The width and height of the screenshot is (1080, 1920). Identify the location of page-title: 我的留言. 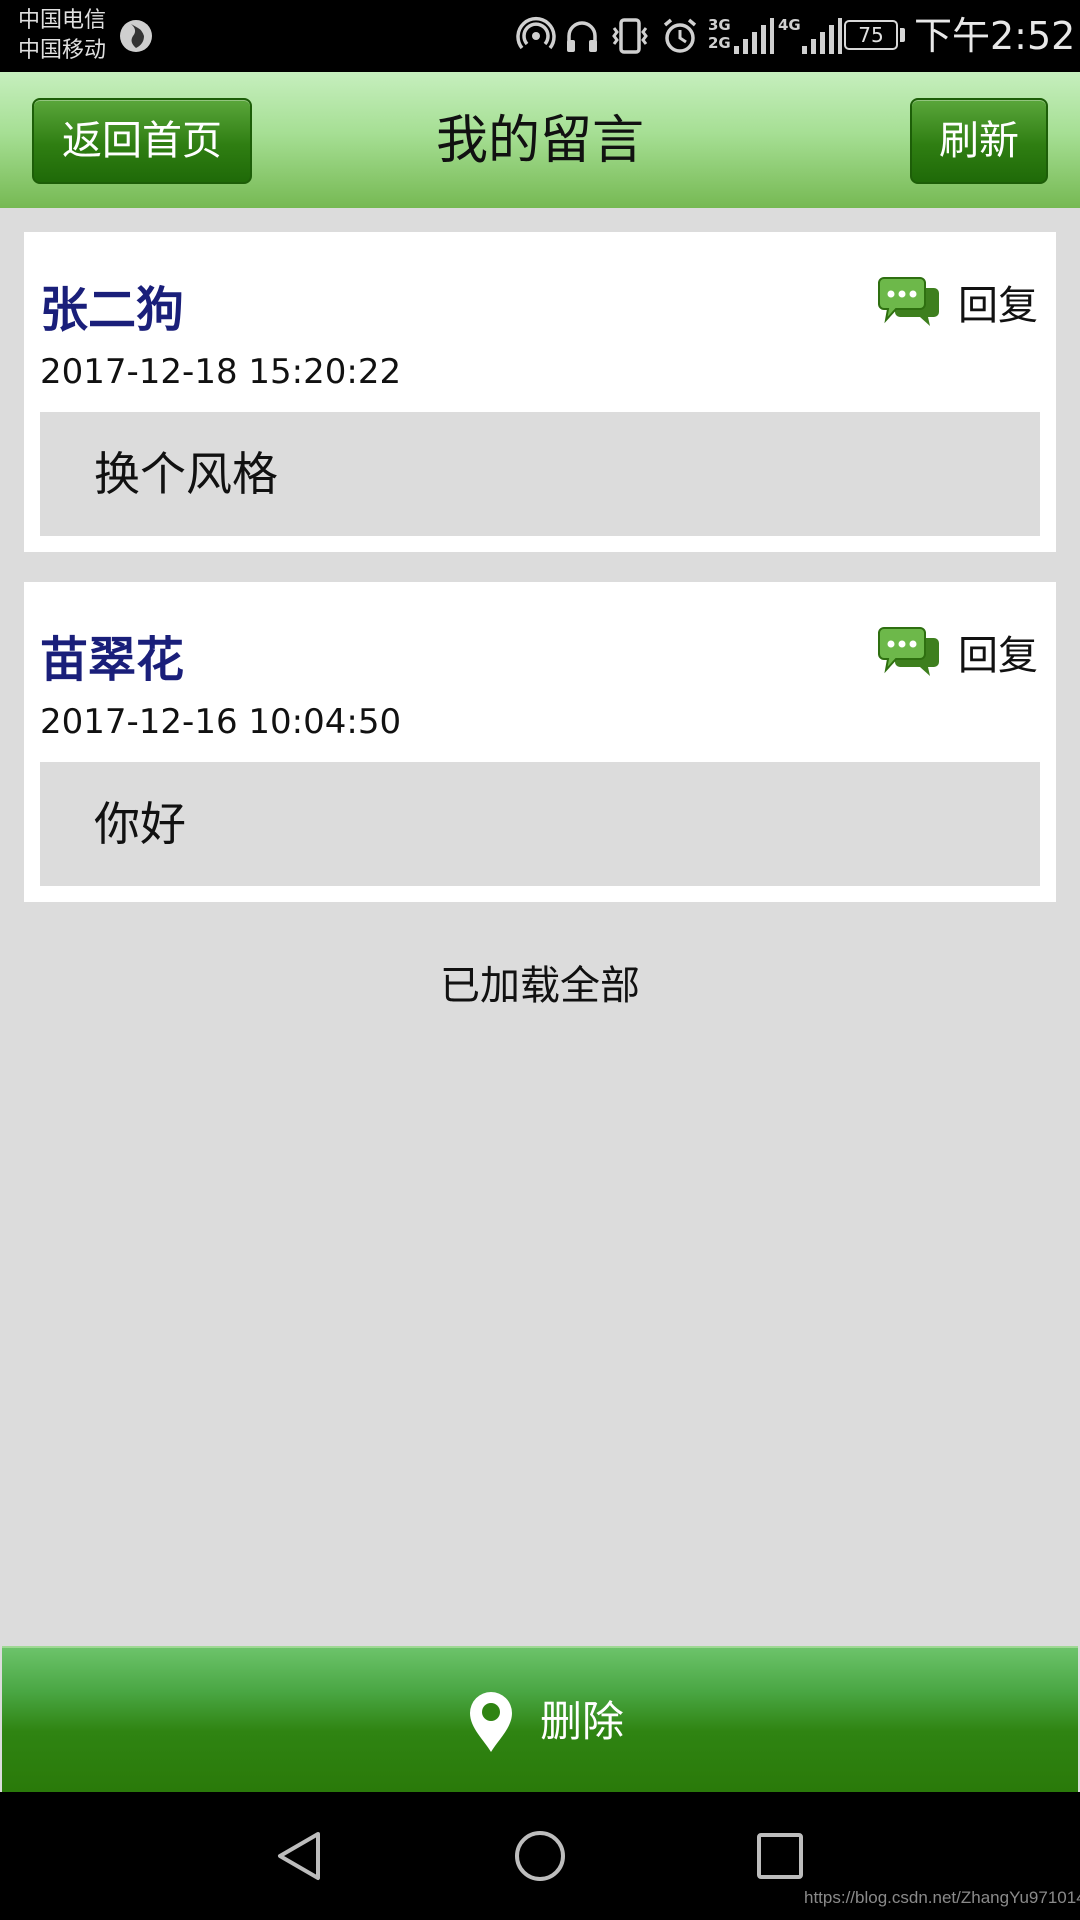
(539, 141).